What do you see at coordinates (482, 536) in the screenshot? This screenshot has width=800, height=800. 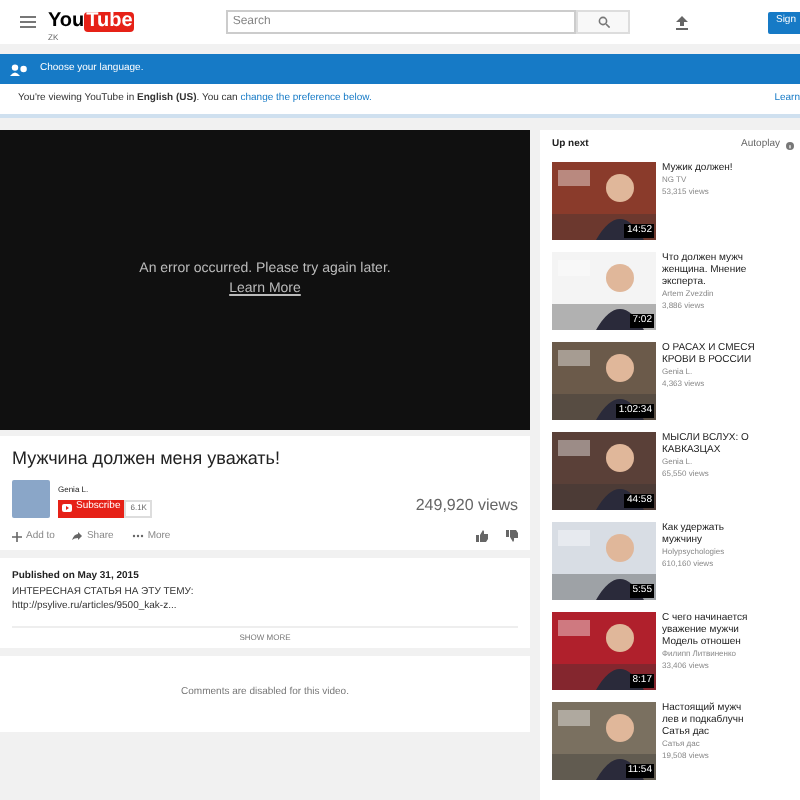 I see `like-icon` at bounding box center [482, 536].